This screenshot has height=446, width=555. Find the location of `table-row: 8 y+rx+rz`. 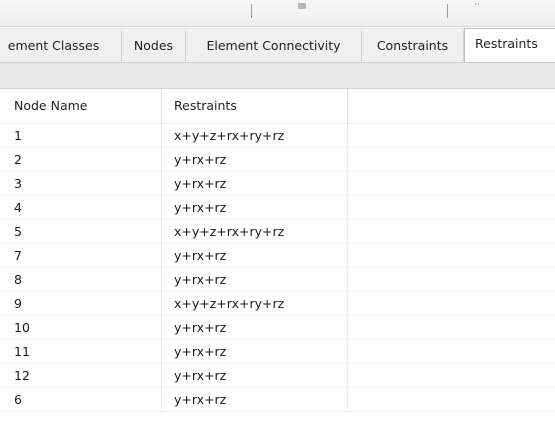

table-row: 8 y+rx+rz is located at coordinates (277, 280).